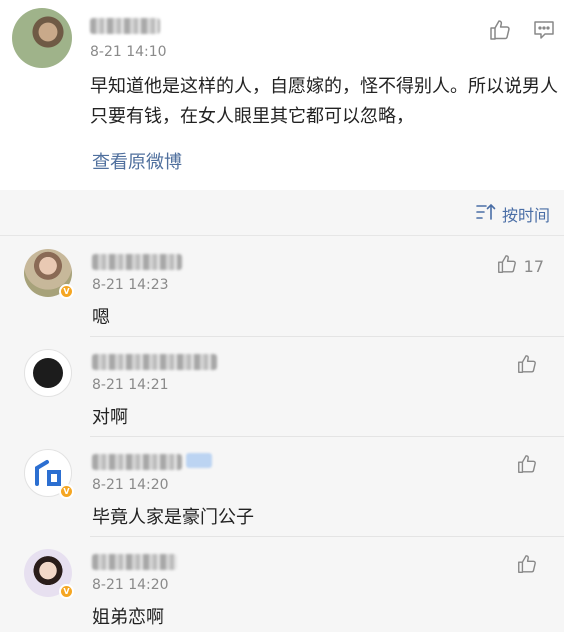 The image size is (564, 632). What do you see at coordinates (42, 38) in the screenshot?
I see `post-author-avatar` at bounding box center [42, 38].